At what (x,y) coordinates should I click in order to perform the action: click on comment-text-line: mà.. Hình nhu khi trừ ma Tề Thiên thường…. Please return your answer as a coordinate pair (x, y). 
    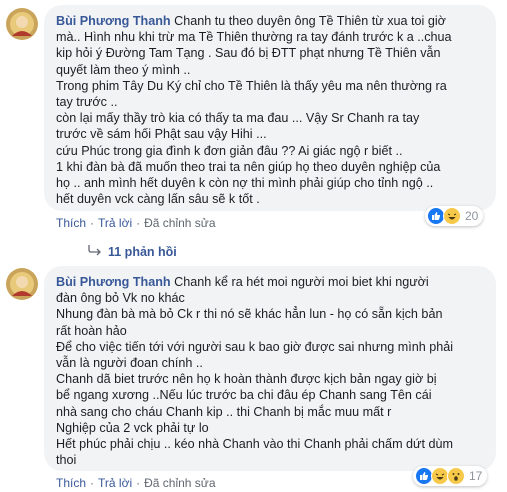
    Looking at the image, I should click on (254, 37).